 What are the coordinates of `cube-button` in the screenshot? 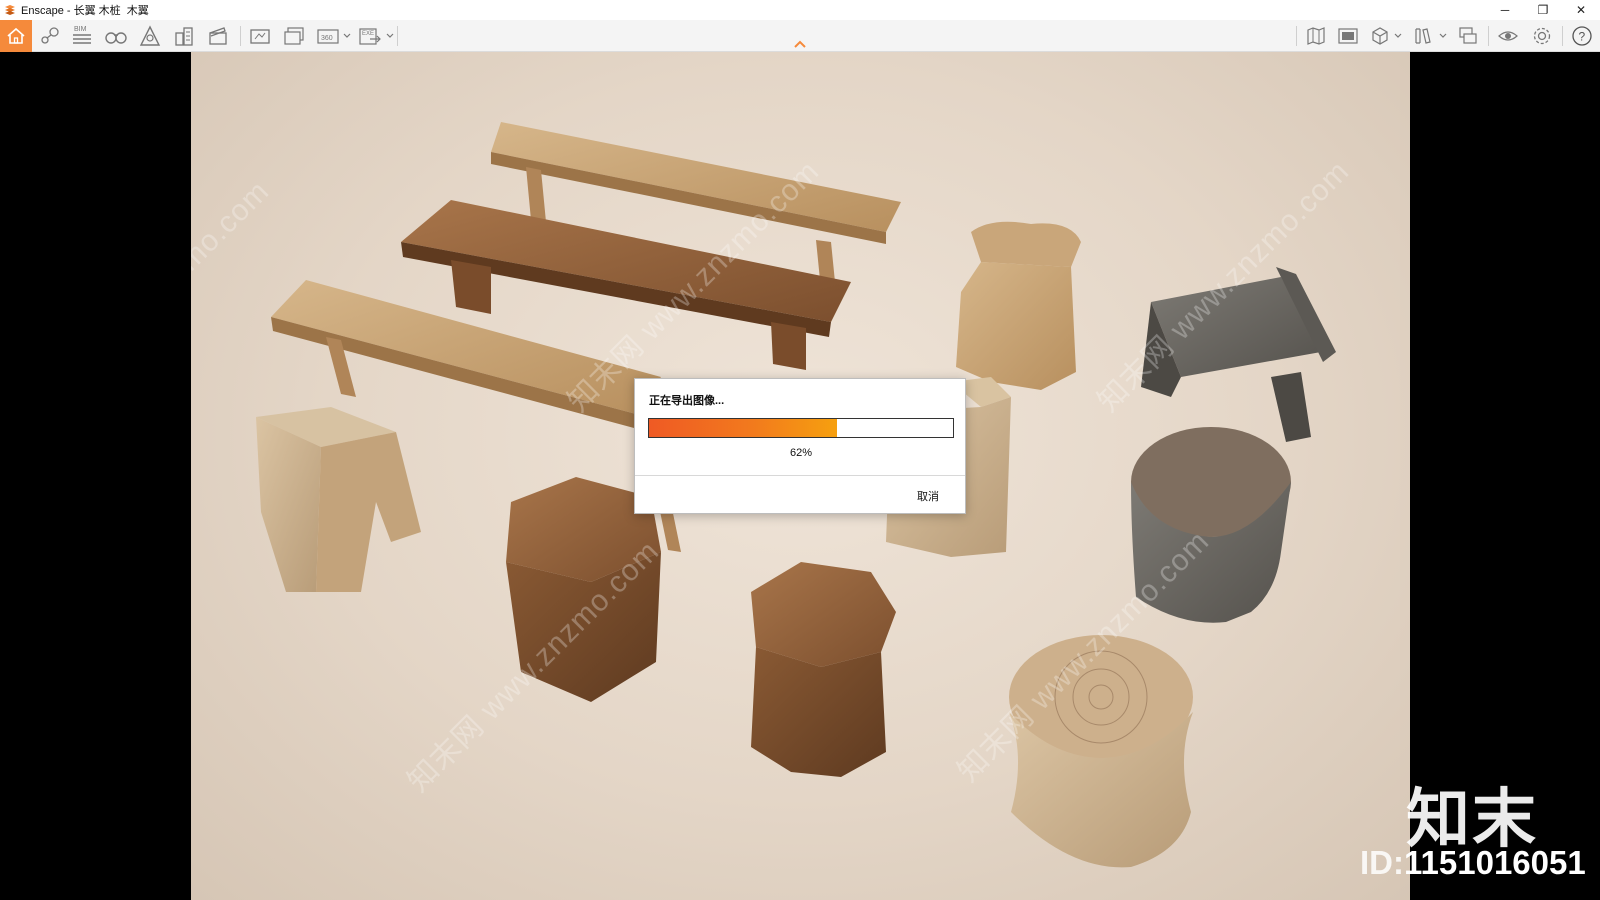 It's located at (1380, 36).